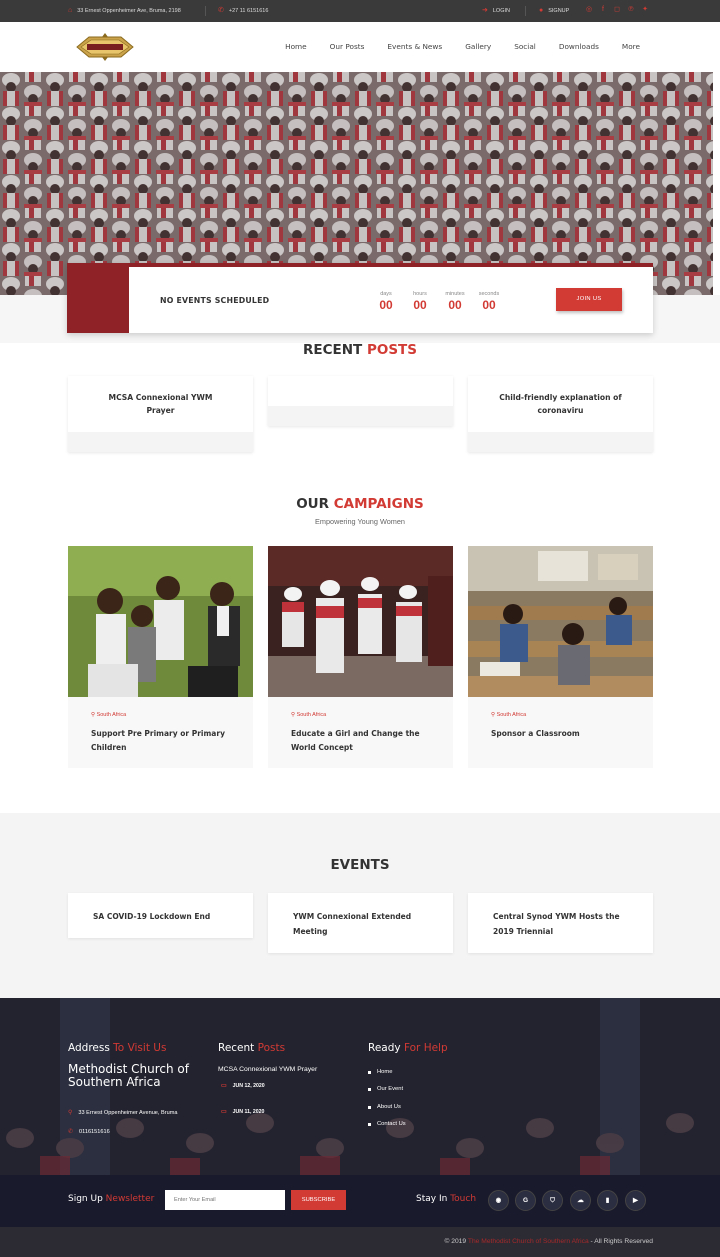 Image resolution: width=720 pixels, height=1257 pixels. Describe the element at coordinates (478, 46) in the screenshot. I see `nav-gallery: Gallery` at that location.